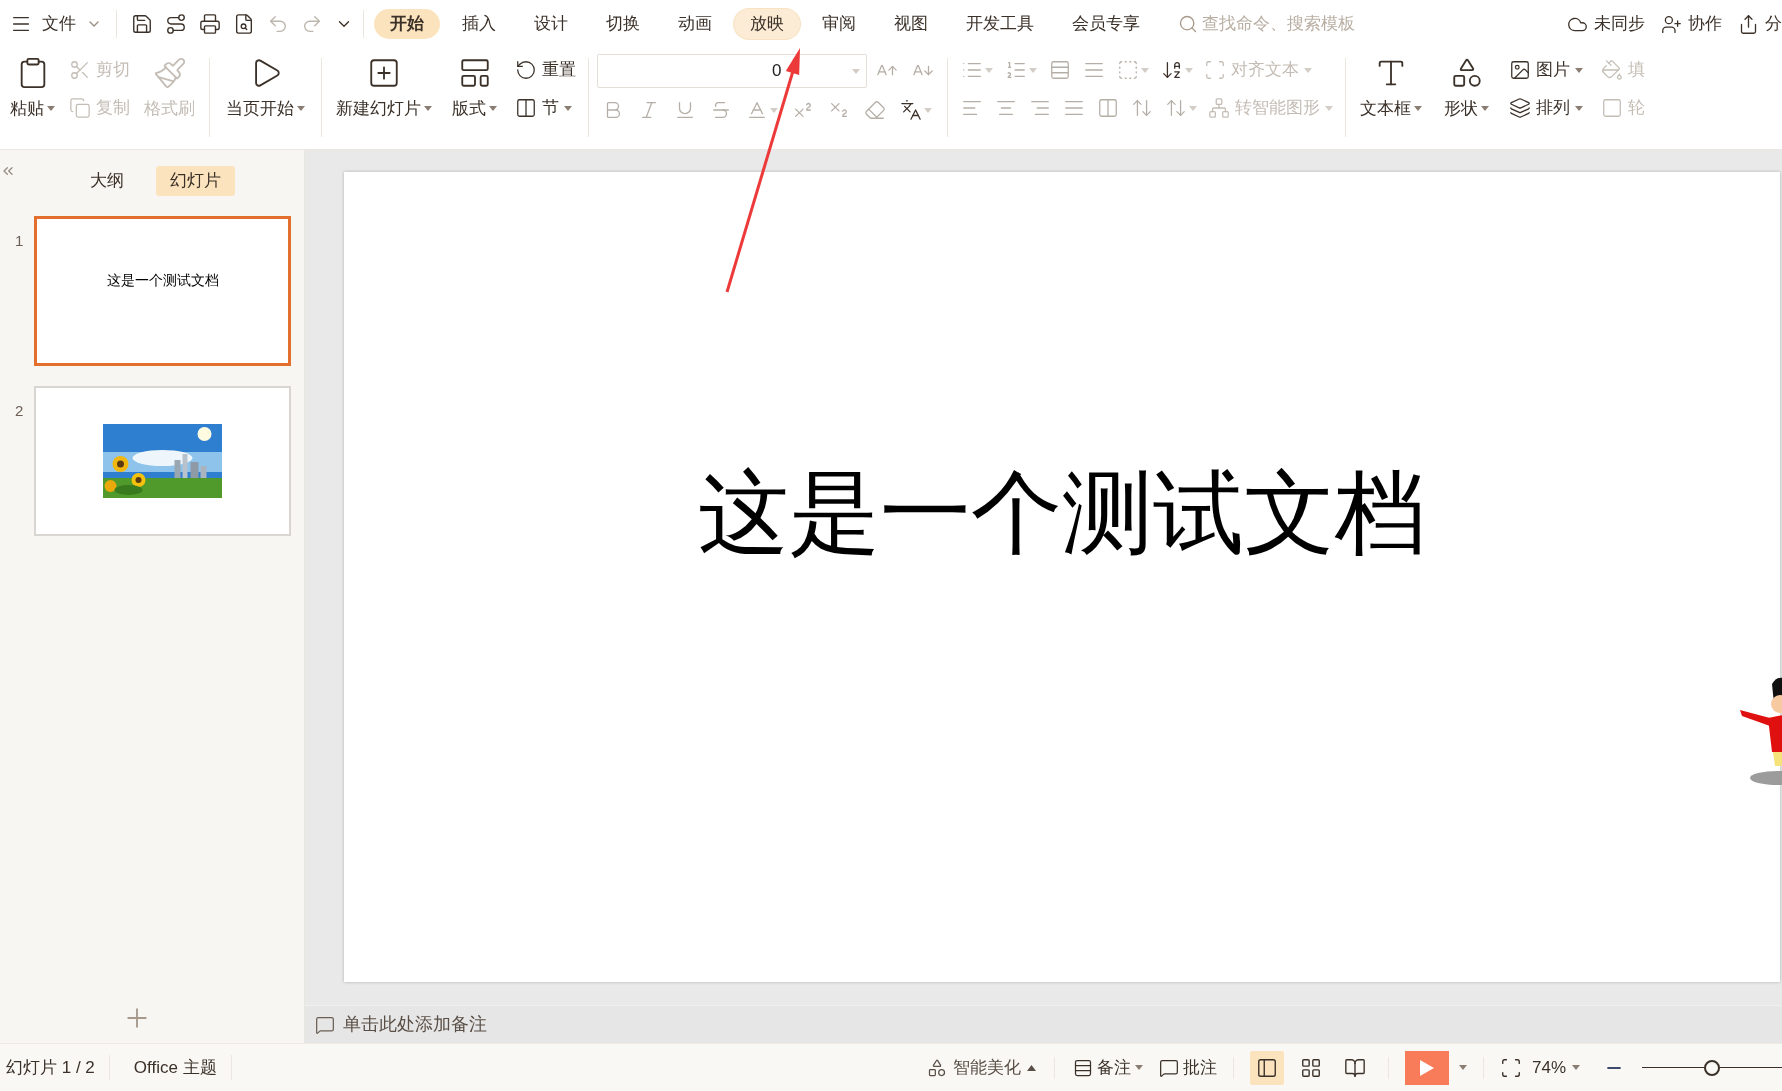  I want to click on numbering-icon, so click(1016, 70).